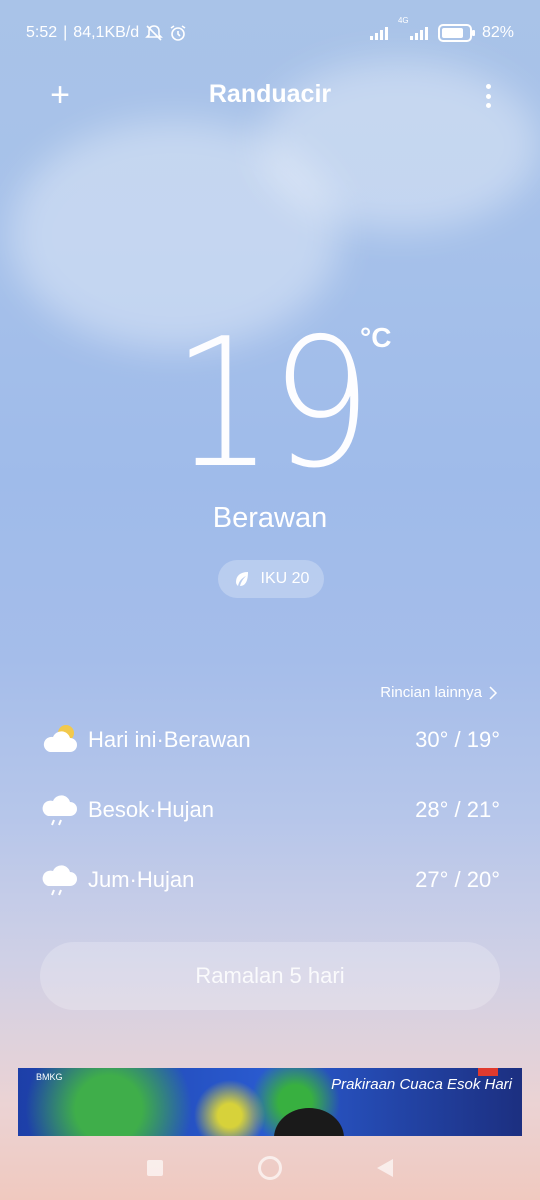 Image resolution: width=540 pixels, height=1200 pixels. I want to click on forecast-day-label: Hari ini·Berawan, so click(169, 739).